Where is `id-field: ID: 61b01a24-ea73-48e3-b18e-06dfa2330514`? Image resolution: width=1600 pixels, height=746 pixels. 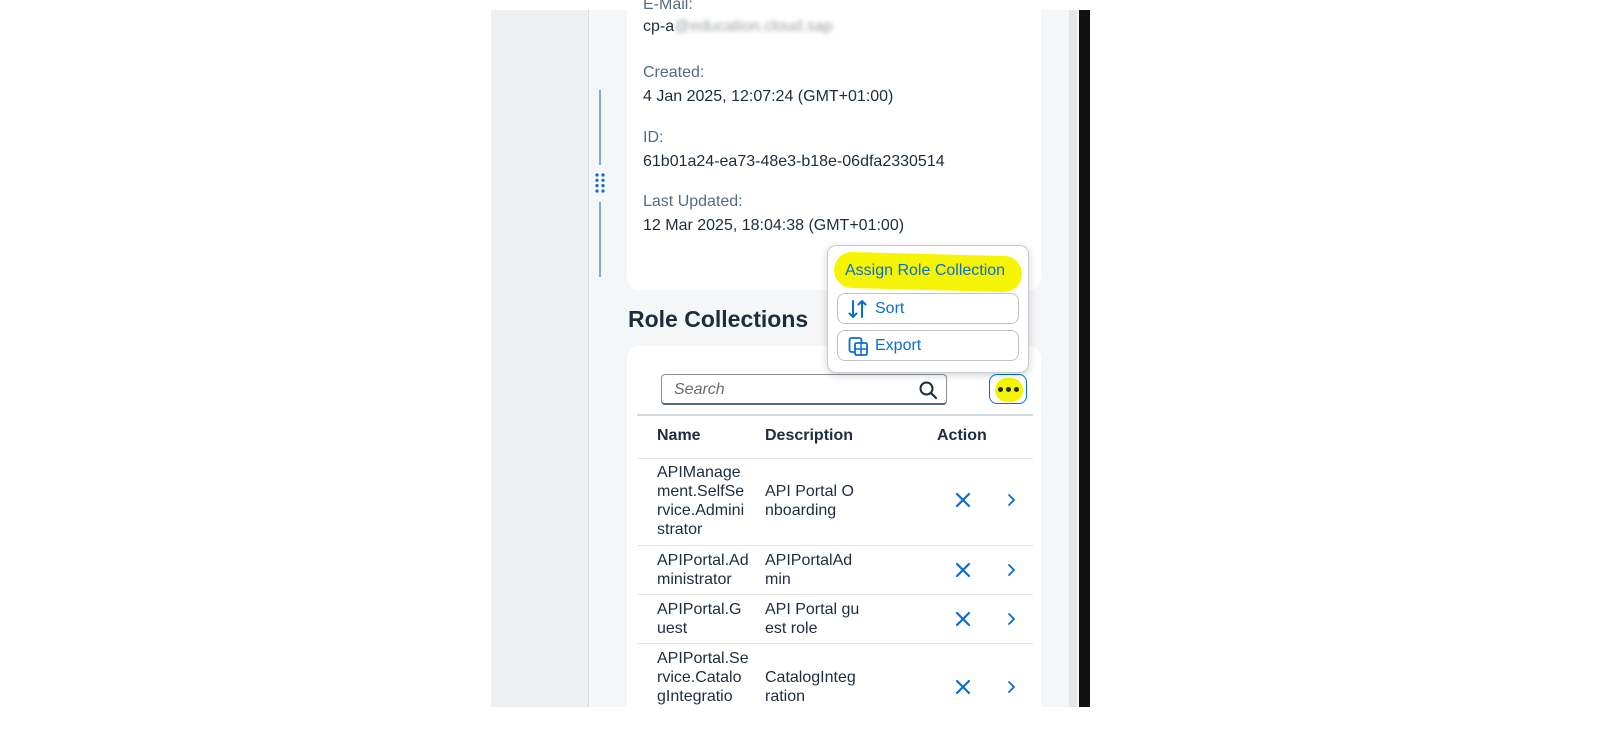
id-field: ID: 61b01a24-ea73-48e3-b18e-06dfa2330514 is located at coordinates (794, 150).